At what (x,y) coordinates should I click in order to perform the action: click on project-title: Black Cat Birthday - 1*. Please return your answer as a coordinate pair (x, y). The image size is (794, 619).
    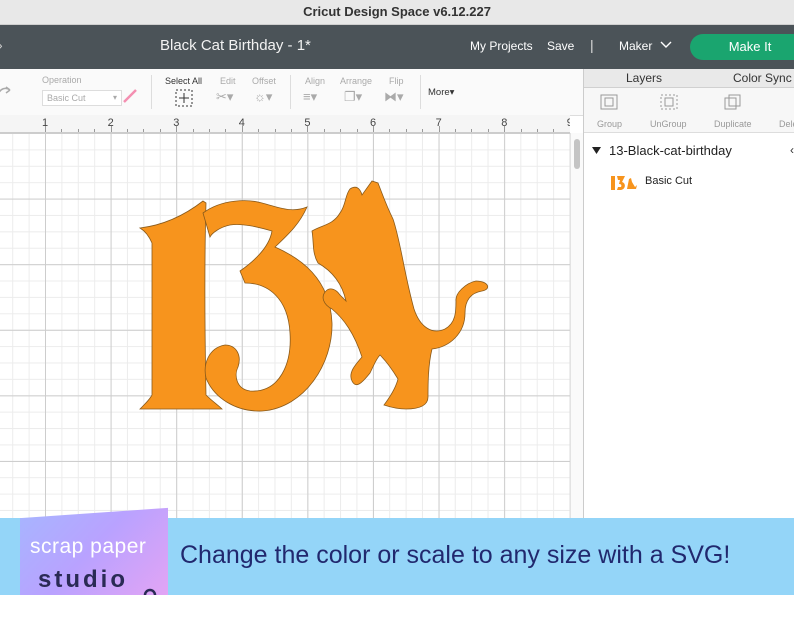
    Looking at the image, I should click on (235, 45).